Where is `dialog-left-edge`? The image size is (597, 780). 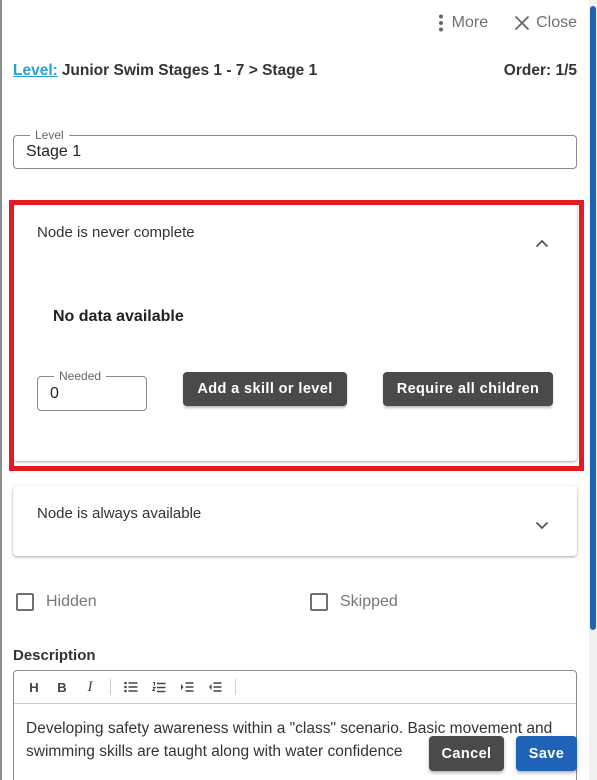 dialog-left-edge is located at coordinates (1, 390).